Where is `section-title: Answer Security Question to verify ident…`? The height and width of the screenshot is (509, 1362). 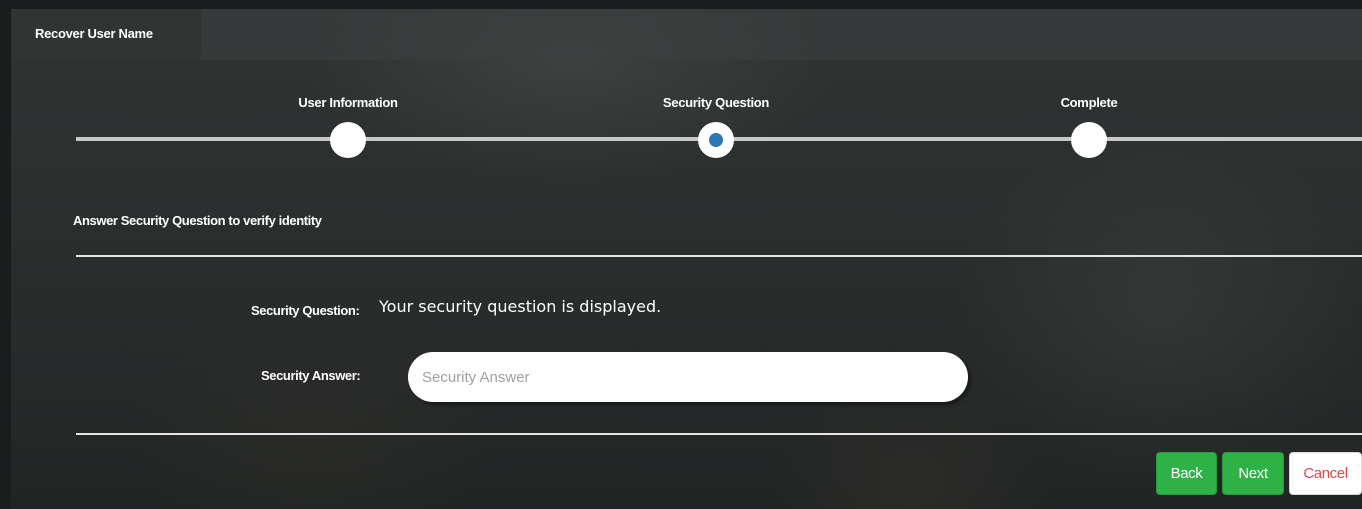 section-title: Answer Security Question to verify ident… is located at coordinates (197, 220).